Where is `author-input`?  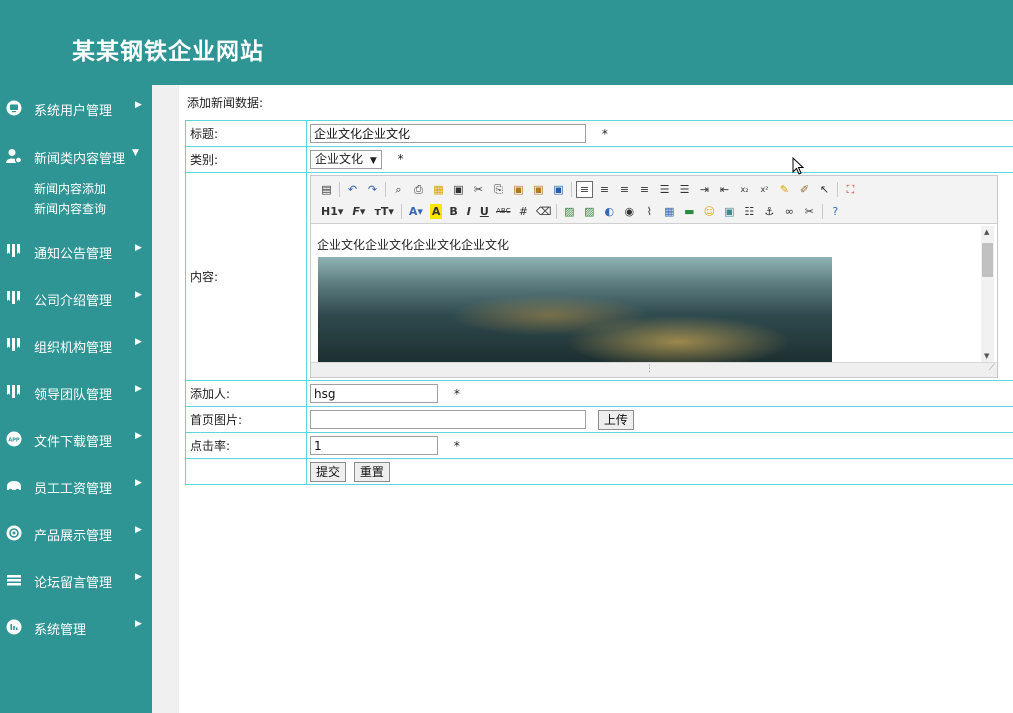 author-input is located at coordinates (374, 393).